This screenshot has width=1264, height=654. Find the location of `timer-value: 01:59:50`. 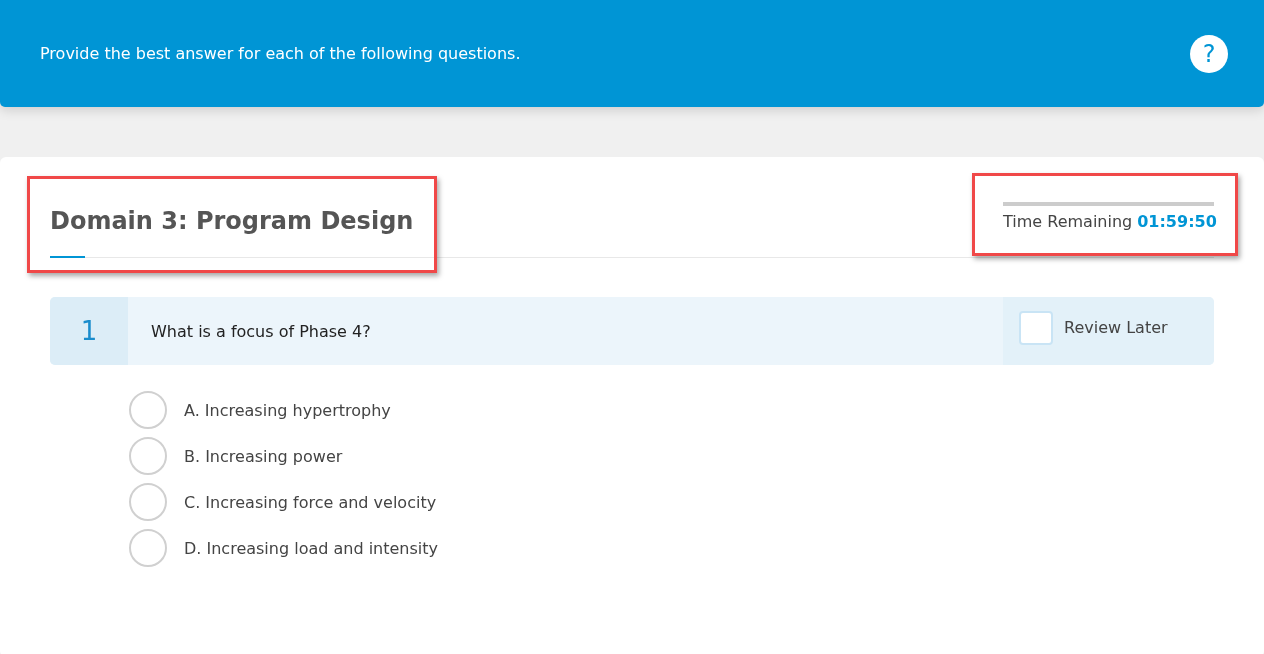

timer-value: 01:59:50 is located at coordinates (1177, 221).